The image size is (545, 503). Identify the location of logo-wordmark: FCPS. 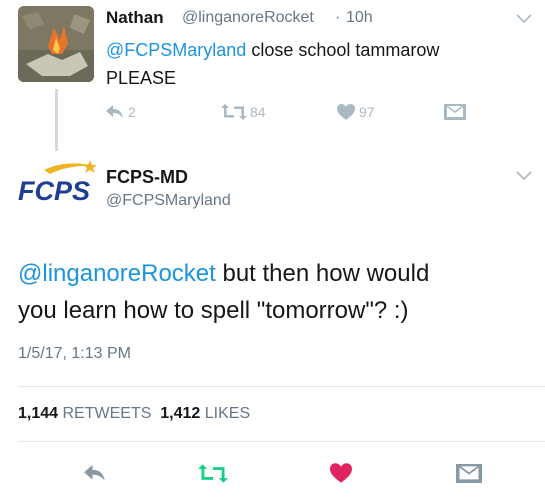
(54, 191).